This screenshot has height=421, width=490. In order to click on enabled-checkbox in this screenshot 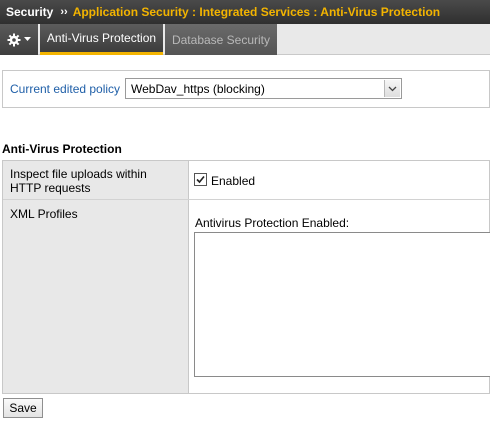, I will do `click(200, 179)`.